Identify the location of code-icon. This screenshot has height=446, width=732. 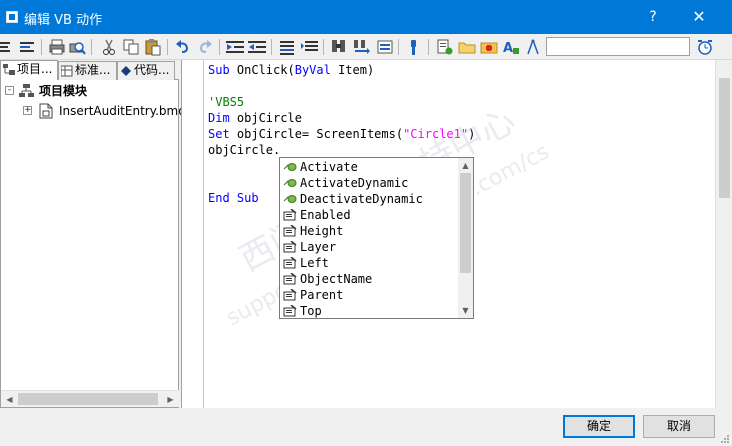
(126, 71).